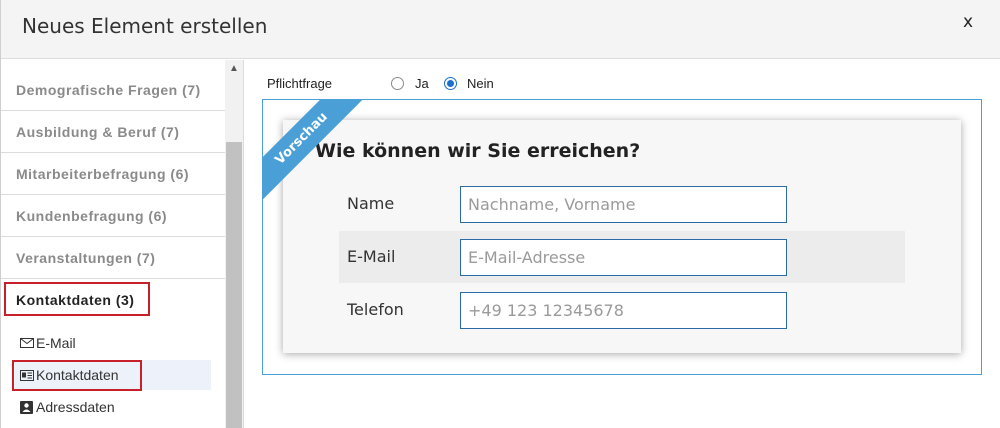 This screenshot has height=428, width=1000. I want to click on preview-ribbon-wrapper: Vorschau, so click(313, 150).